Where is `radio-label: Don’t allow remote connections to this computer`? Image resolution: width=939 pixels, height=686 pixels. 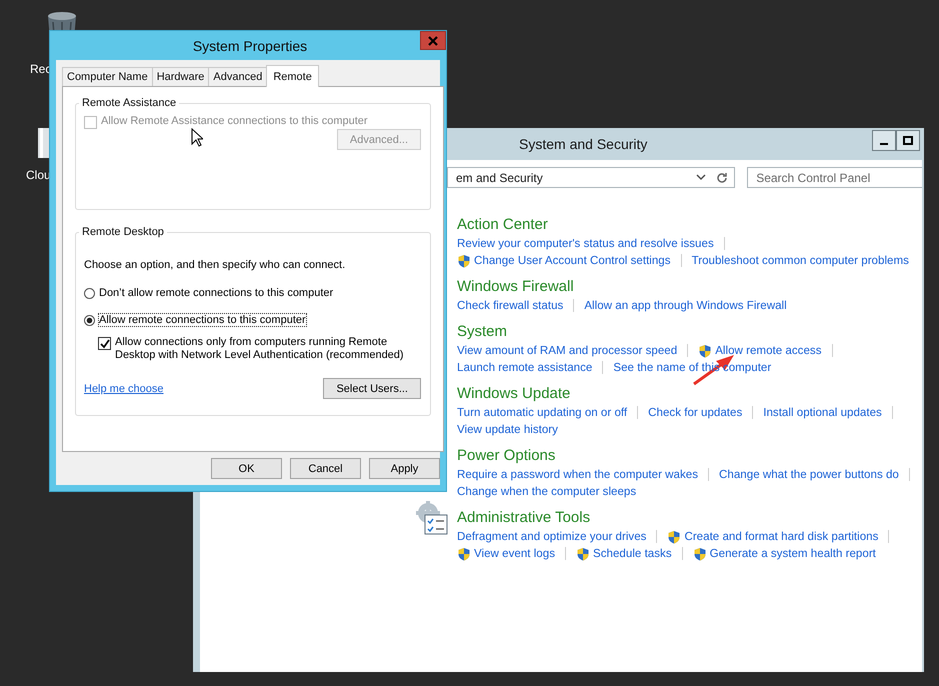 radio-label: Don’t allow remote connections to this computer is located at coordinates (216, 293).